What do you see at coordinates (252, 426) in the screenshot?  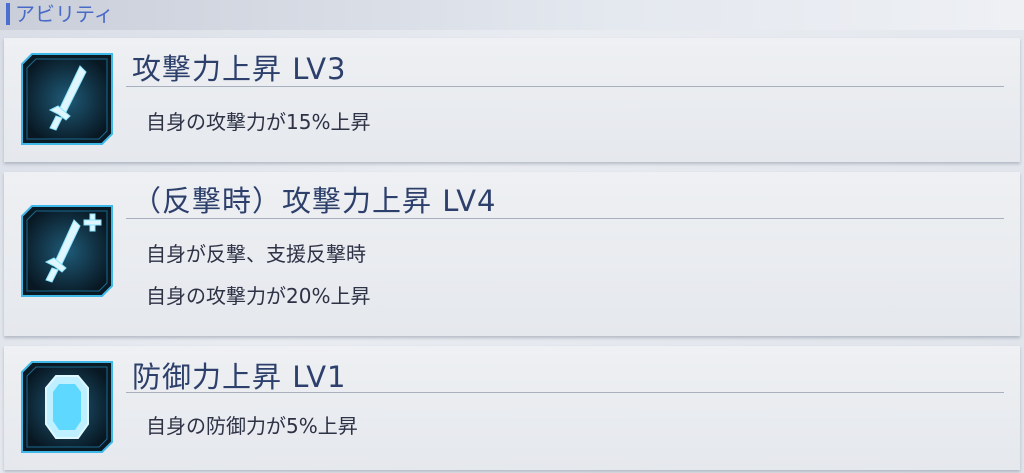 I see `ability-description: 自身の防御力が5%上昇` at bounding box center [252, 426].